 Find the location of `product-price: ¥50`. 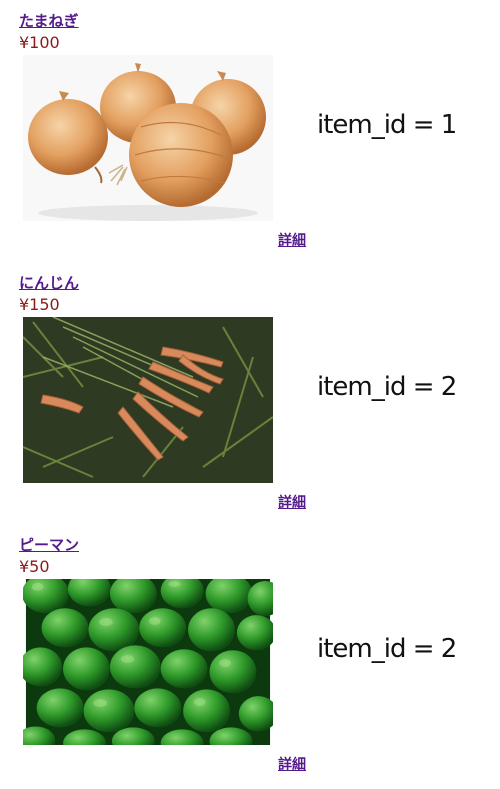

product-price: ¥50 is located at coordinates (34, 566).